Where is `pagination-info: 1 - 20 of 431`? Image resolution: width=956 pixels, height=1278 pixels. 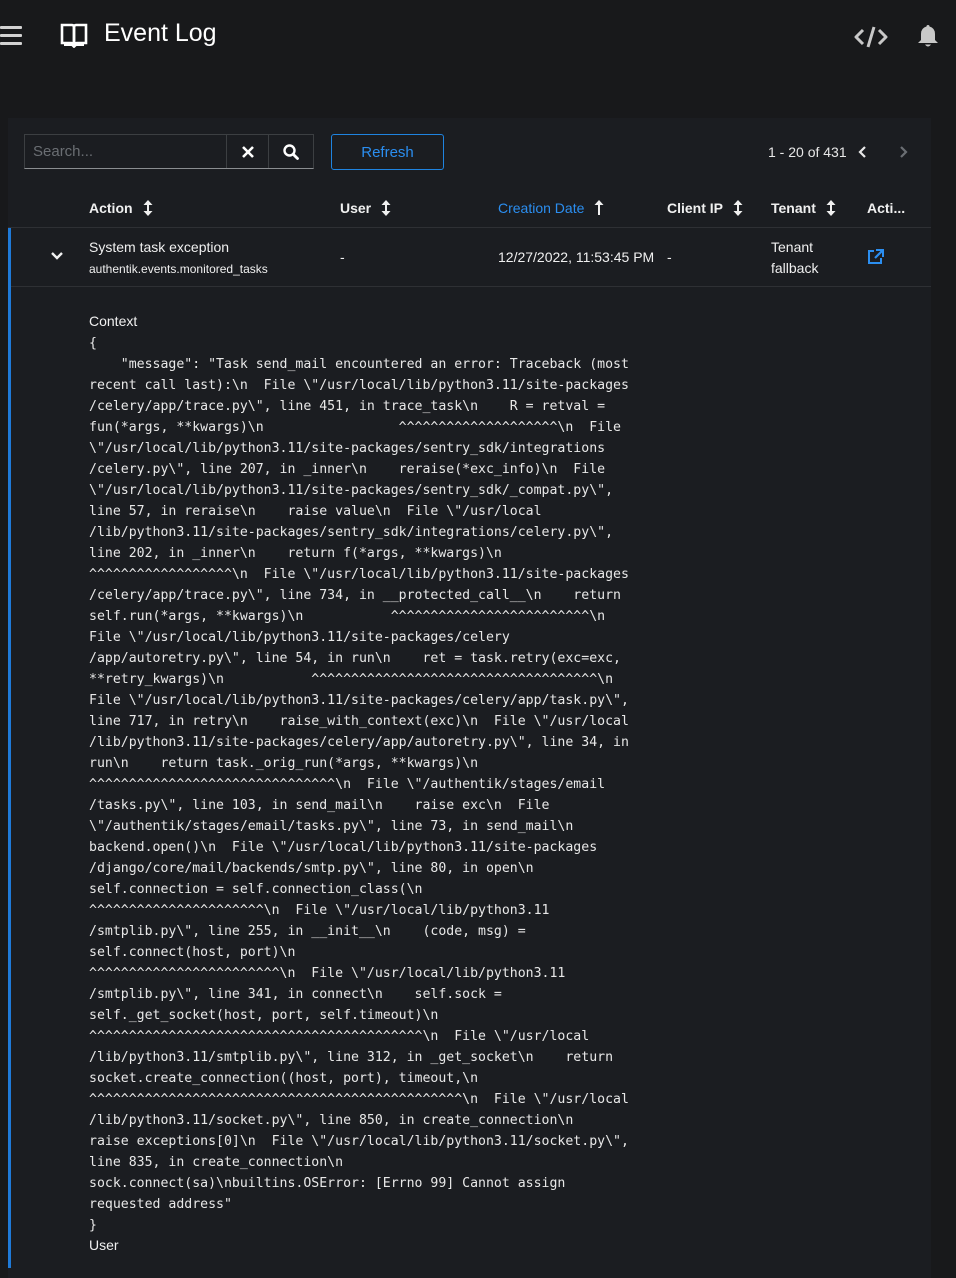
pagination-info: 1 - 20 of 431 is located at coordinates (807, 152).